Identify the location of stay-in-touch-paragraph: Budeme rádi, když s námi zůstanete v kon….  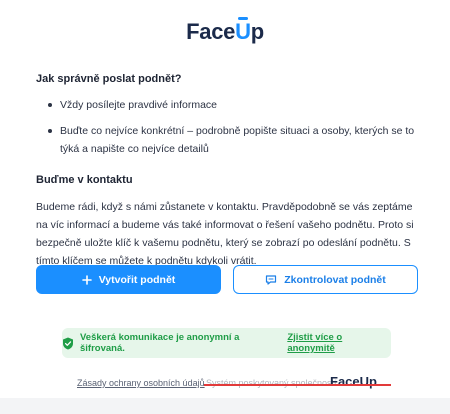
(225, 234).